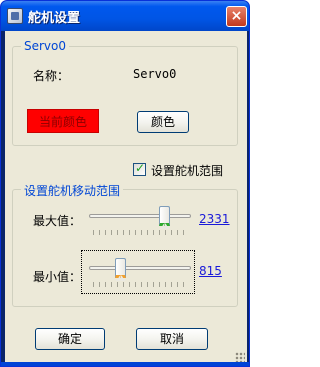 The height and width of the screenshot is (367, 320). I want to click on range-checkbox-label: 设置舵机范围, so click(187, 171).